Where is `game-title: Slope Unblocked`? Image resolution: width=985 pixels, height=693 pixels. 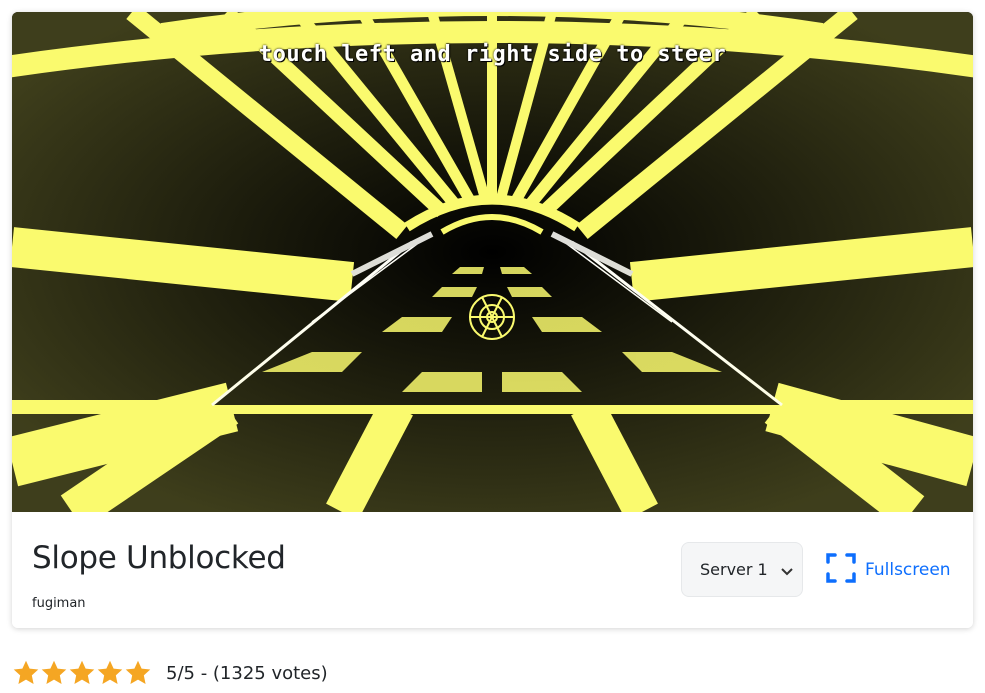
game-title: Slope Unblocked is located at coordinates (159, 558).